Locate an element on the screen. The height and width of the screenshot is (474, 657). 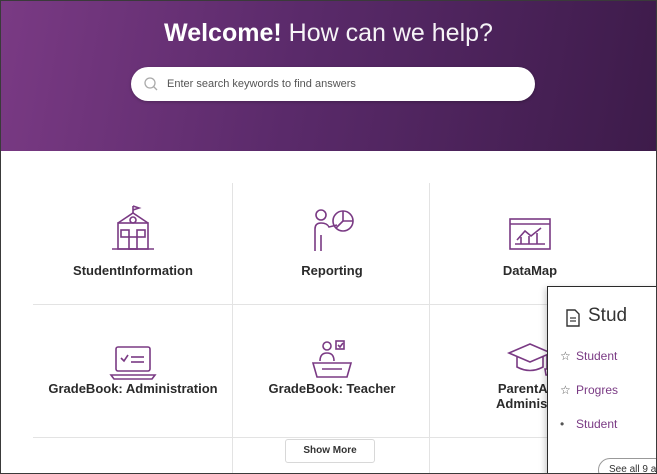
search-box is located at coordinates (333, 84).